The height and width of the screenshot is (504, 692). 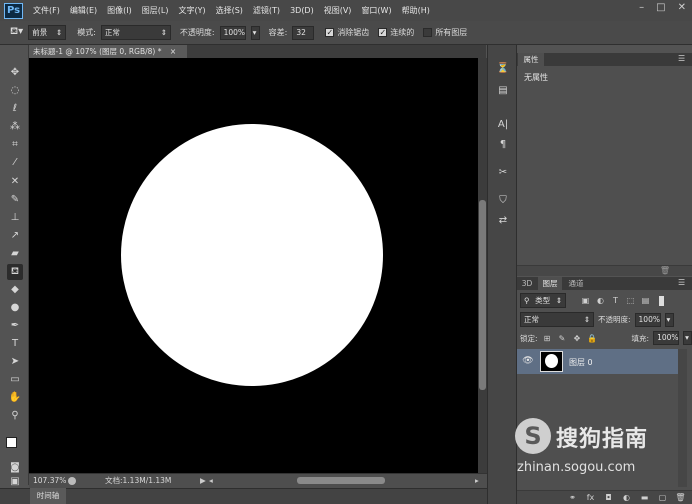 I want to click on all-layers-checkbox: ✓所有图层, so click(x=445, y=32).